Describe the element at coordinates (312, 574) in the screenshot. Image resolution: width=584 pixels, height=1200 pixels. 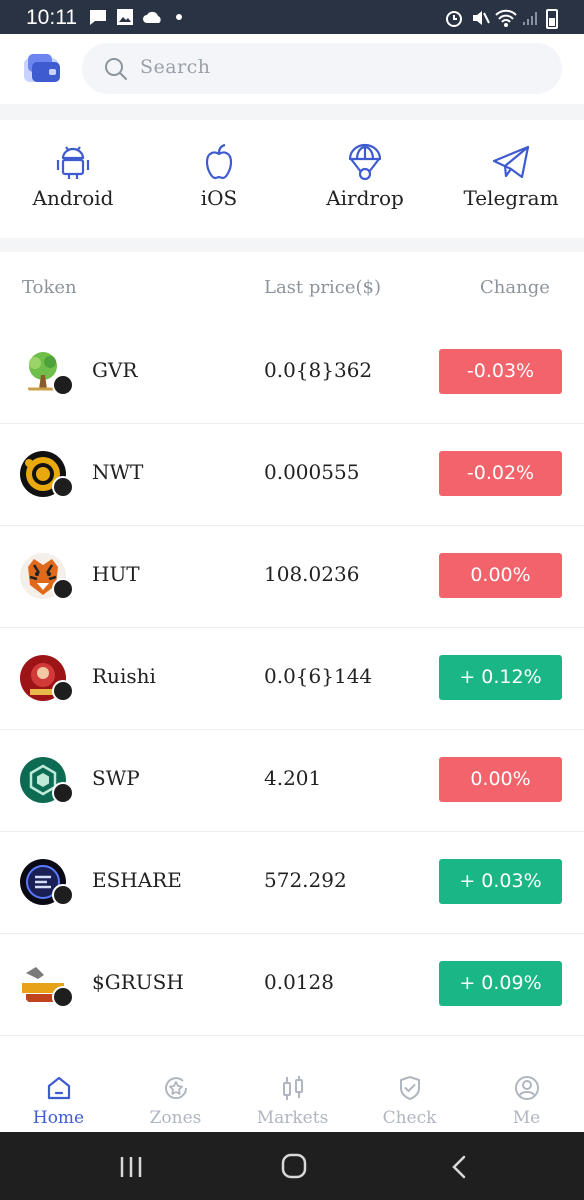
I see `token-price: 108.0236` at that location.